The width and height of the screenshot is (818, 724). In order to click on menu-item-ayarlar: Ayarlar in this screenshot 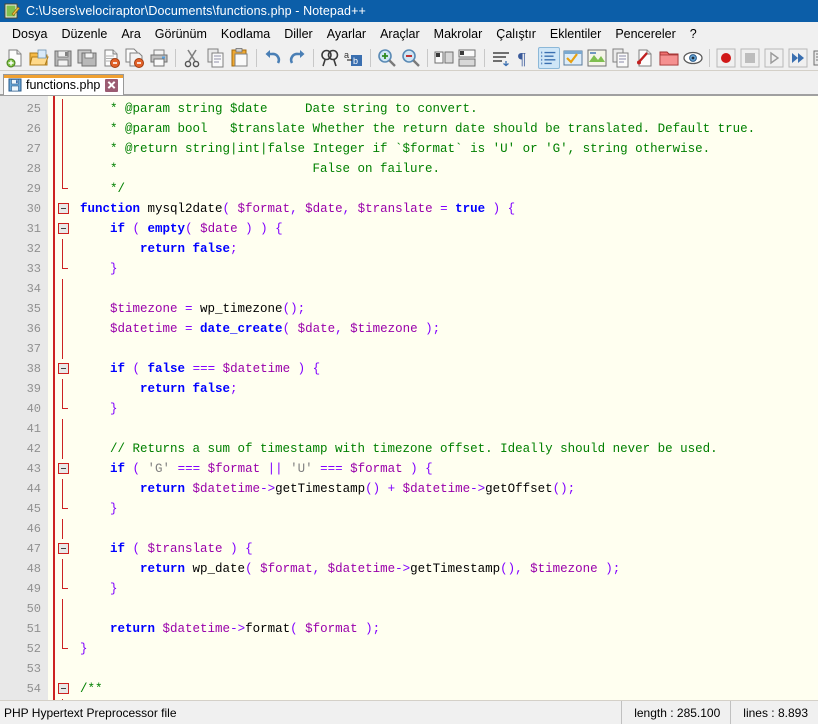, I will do `click(346, 34)`.